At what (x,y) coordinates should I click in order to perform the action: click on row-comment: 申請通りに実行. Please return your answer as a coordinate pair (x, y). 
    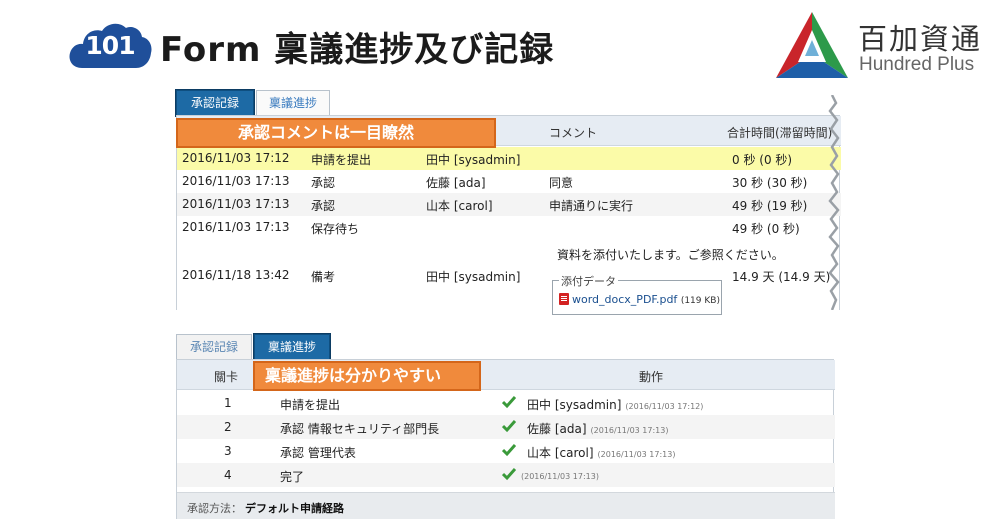
    Looking at the image, I should click on (591, 206).